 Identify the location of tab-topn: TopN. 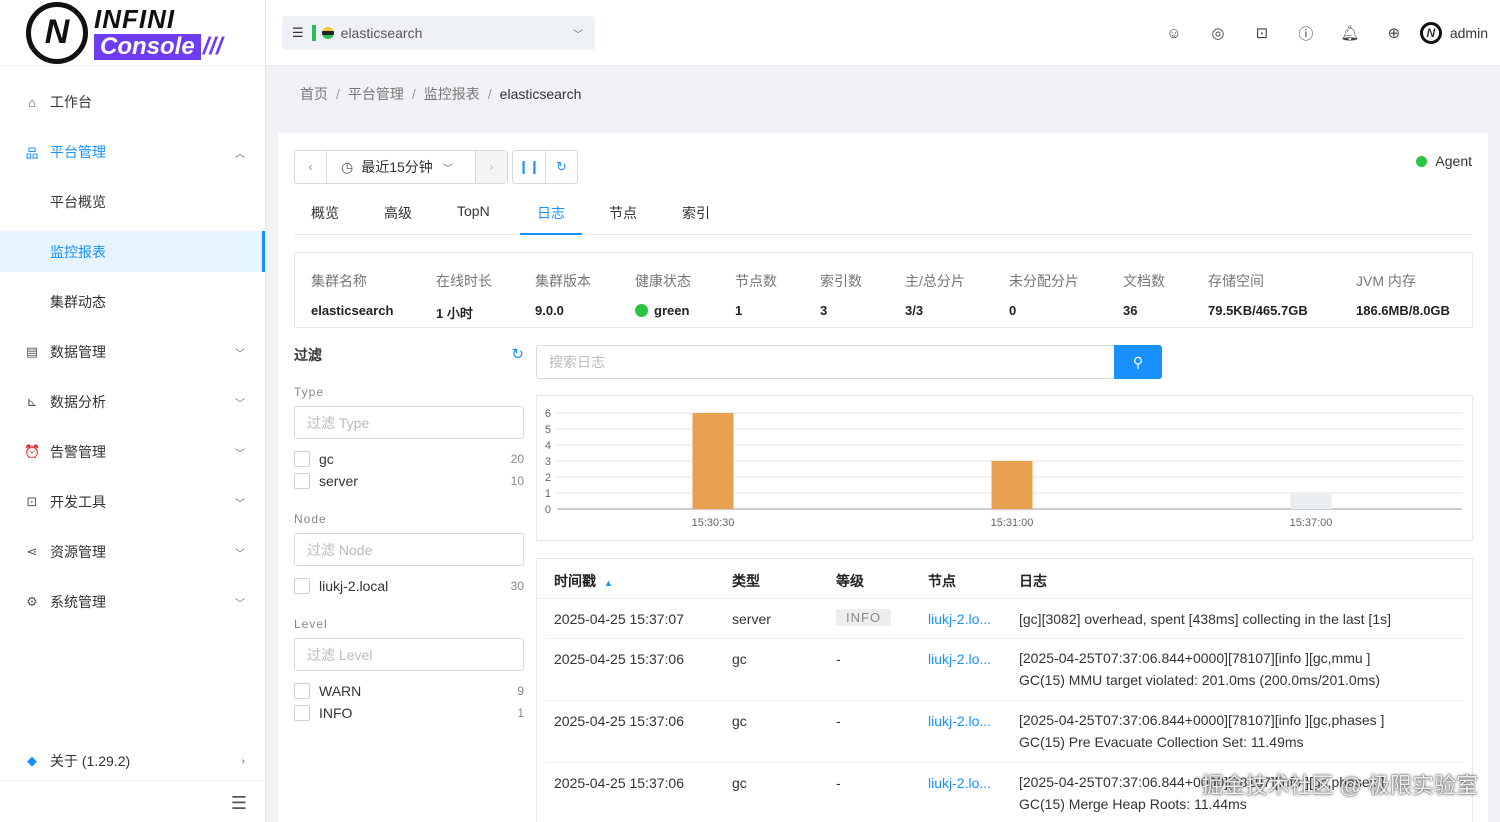
(473, 211).